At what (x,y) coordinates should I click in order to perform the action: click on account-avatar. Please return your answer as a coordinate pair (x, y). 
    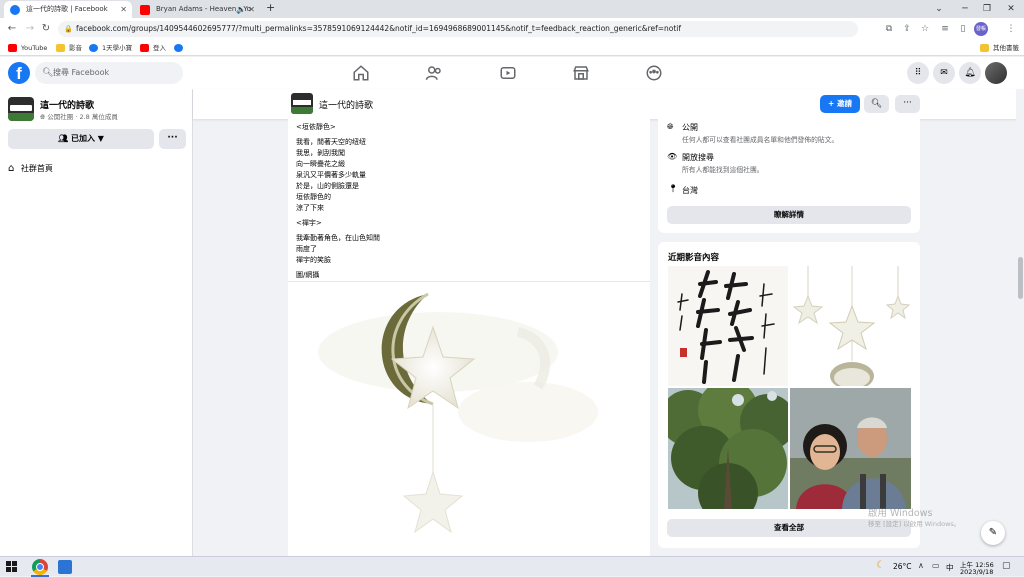
    Looking at the image, I should click on (996, 73).